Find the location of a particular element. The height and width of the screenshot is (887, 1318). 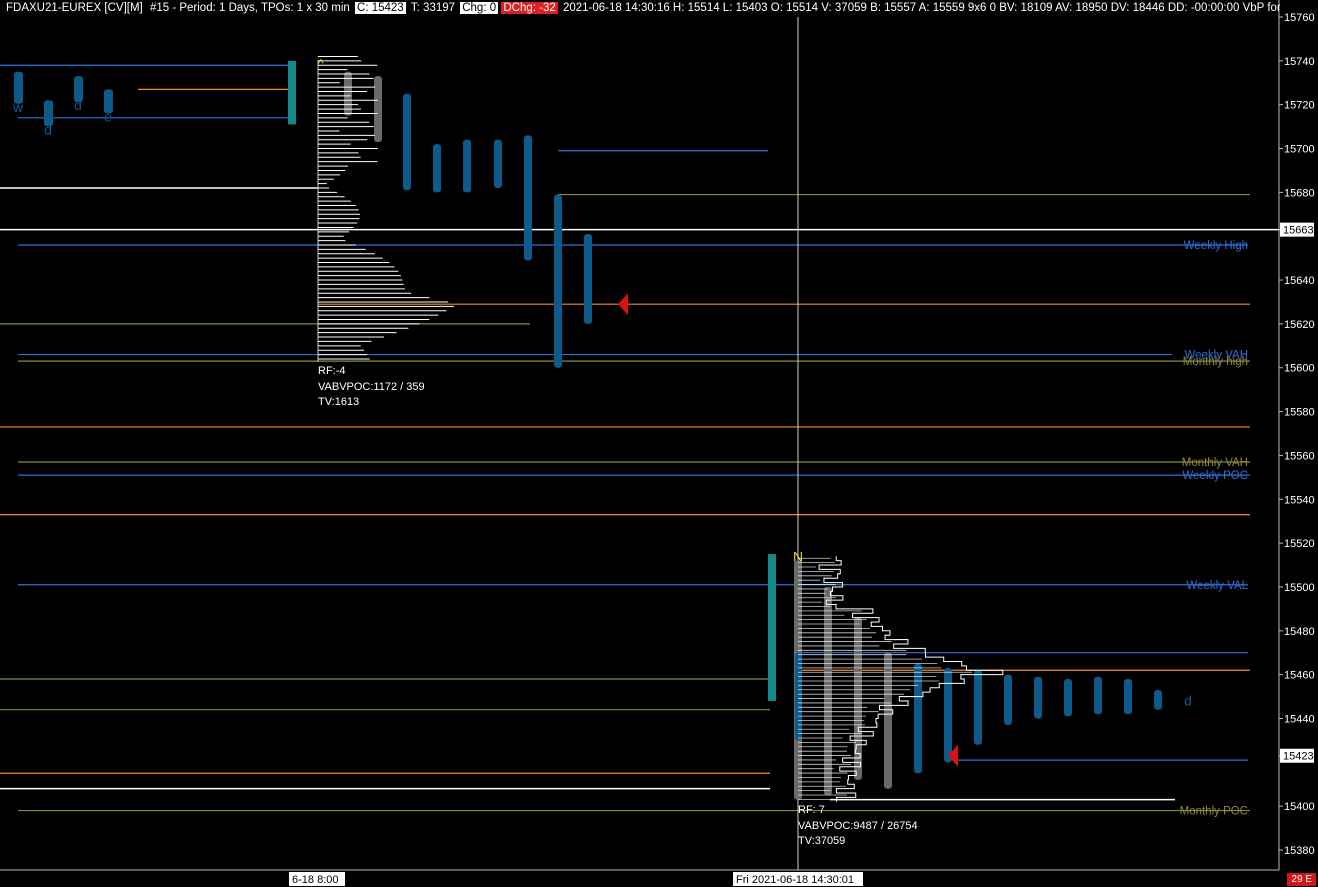

level-label: Weekly POC is located at coordinates (1215, 476).